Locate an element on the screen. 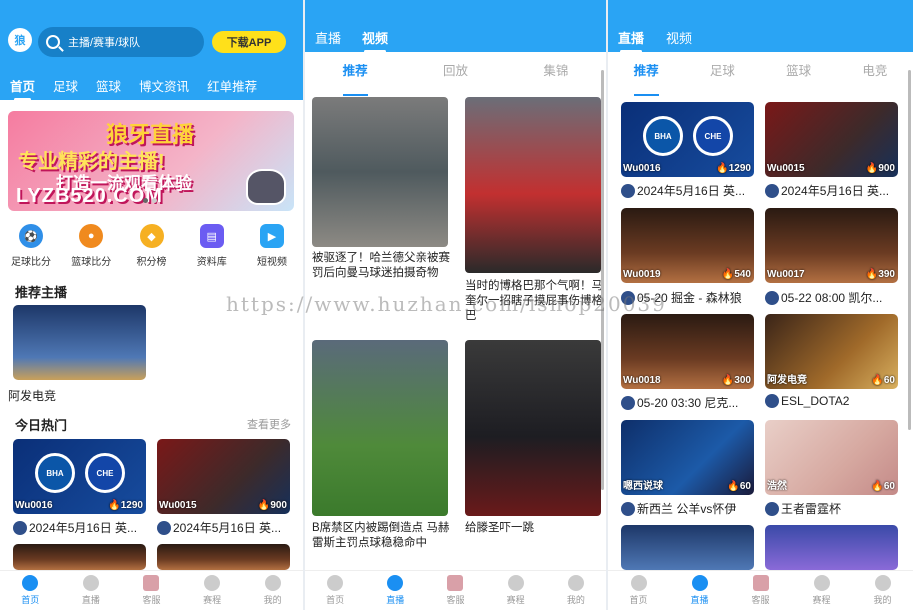  subtab-highlights: 集锦 is located at coordinates (555, 74).